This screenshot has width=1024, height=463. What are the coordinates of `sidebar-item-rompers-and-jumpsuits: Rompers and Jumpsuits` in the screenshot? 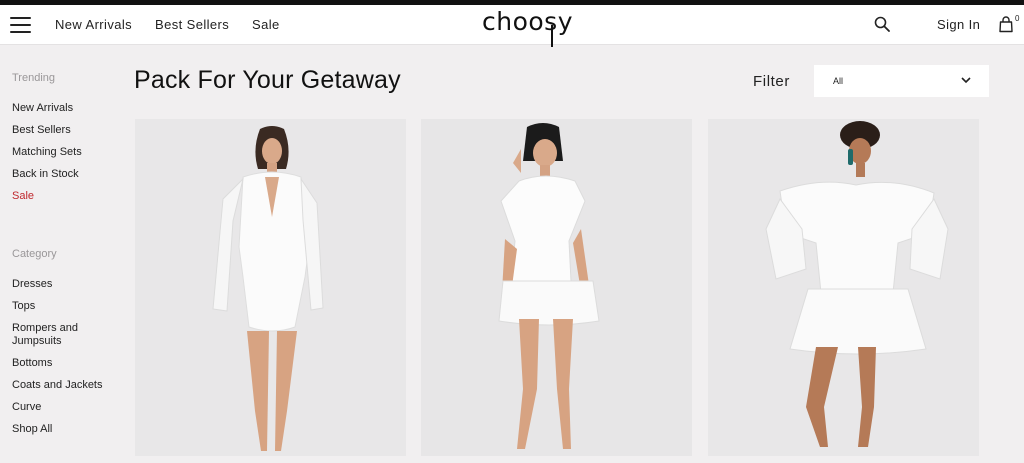 It's located at (52, 335).